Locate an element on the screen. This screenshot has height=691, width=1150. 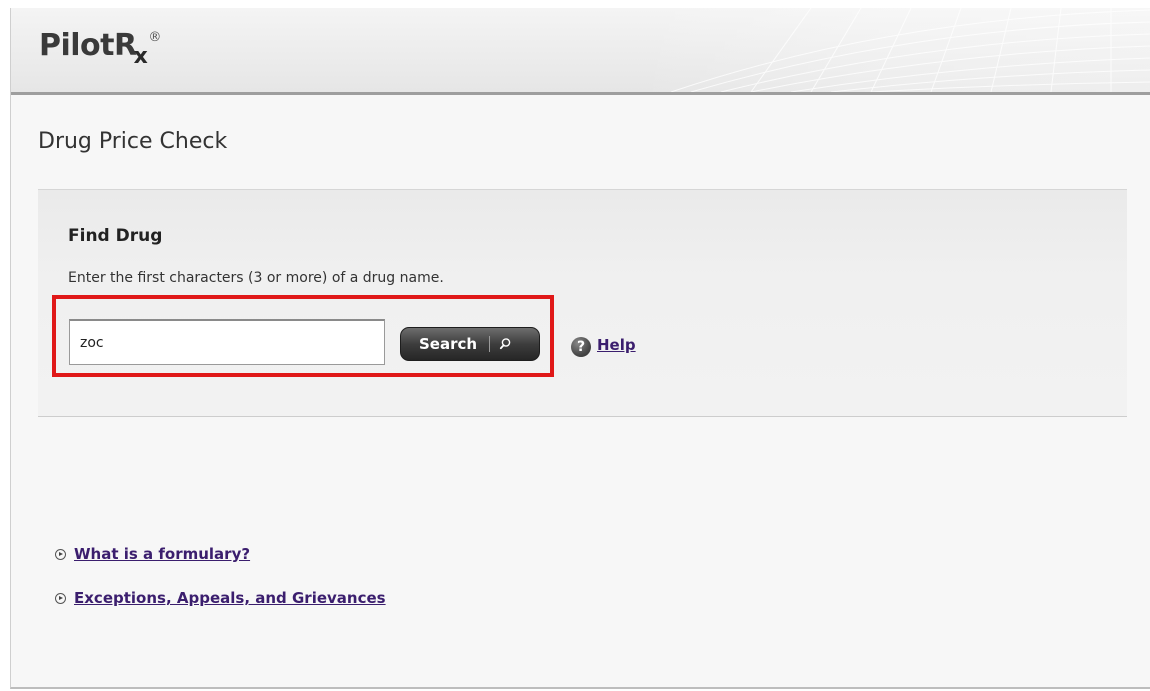
exceptions-link-row: Exceptions, Appeals, and Grievances is located at coordinates (220, 598).